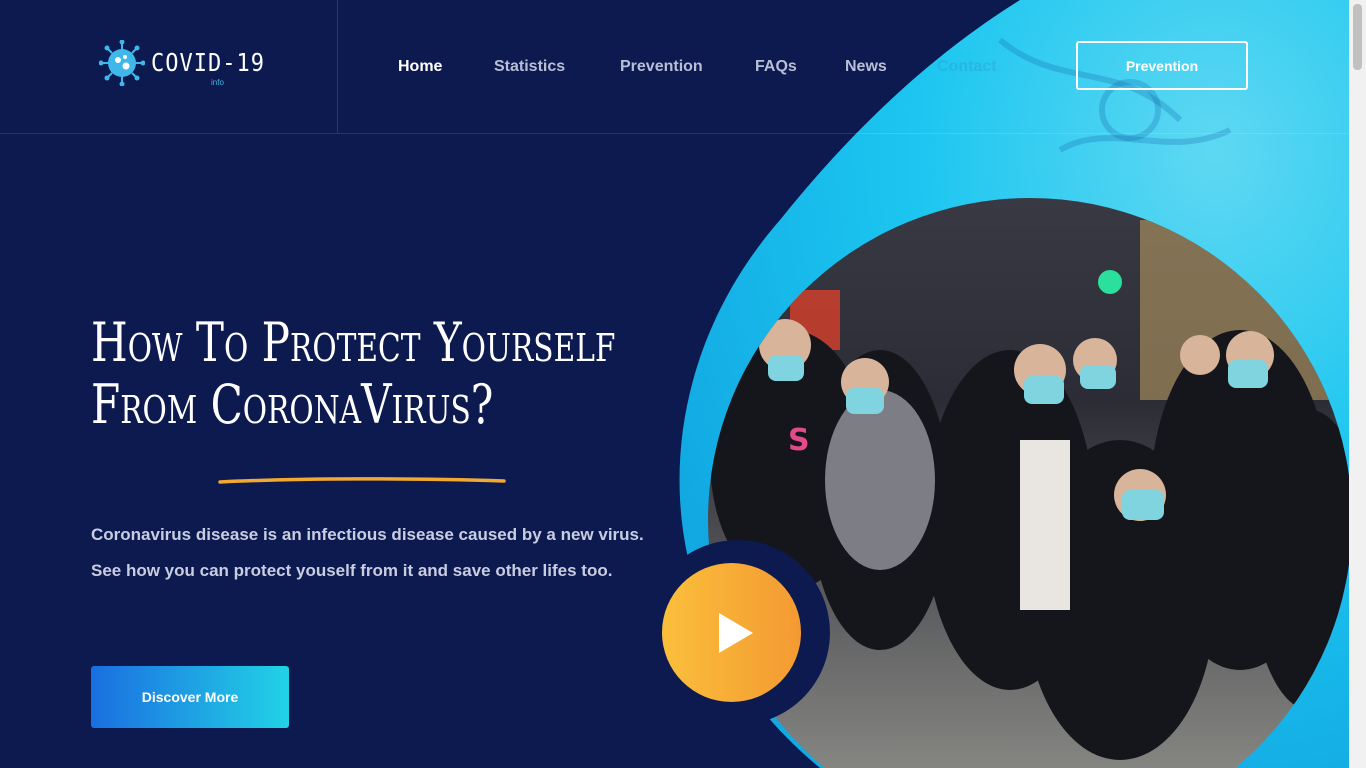 The height and width of the screenshot is (768, 1366). I want to click on scrollbar-thumb, so click(1357, 37).